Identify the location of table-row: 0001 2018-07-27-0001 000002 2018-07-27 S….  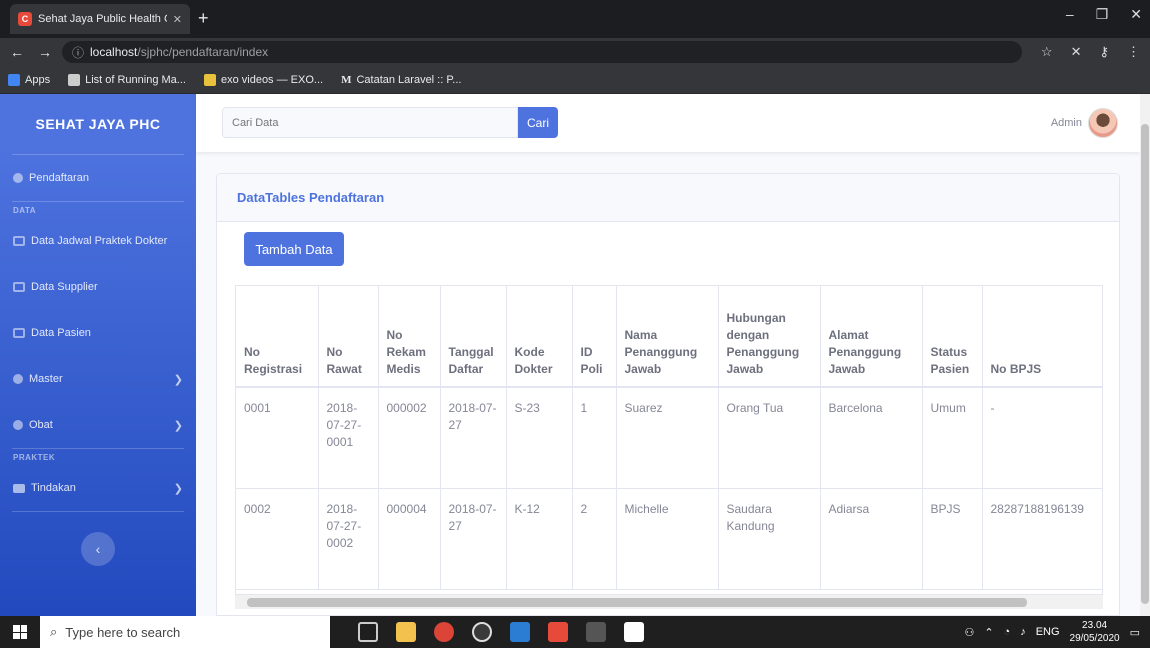
(669, 438).